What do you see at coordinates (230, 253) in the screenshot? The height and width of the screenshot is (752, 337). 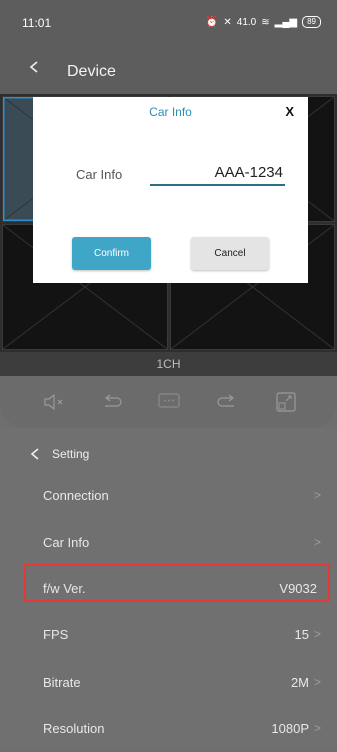 I see `cancel-button: Cancel` at bounding box center [230, 253].